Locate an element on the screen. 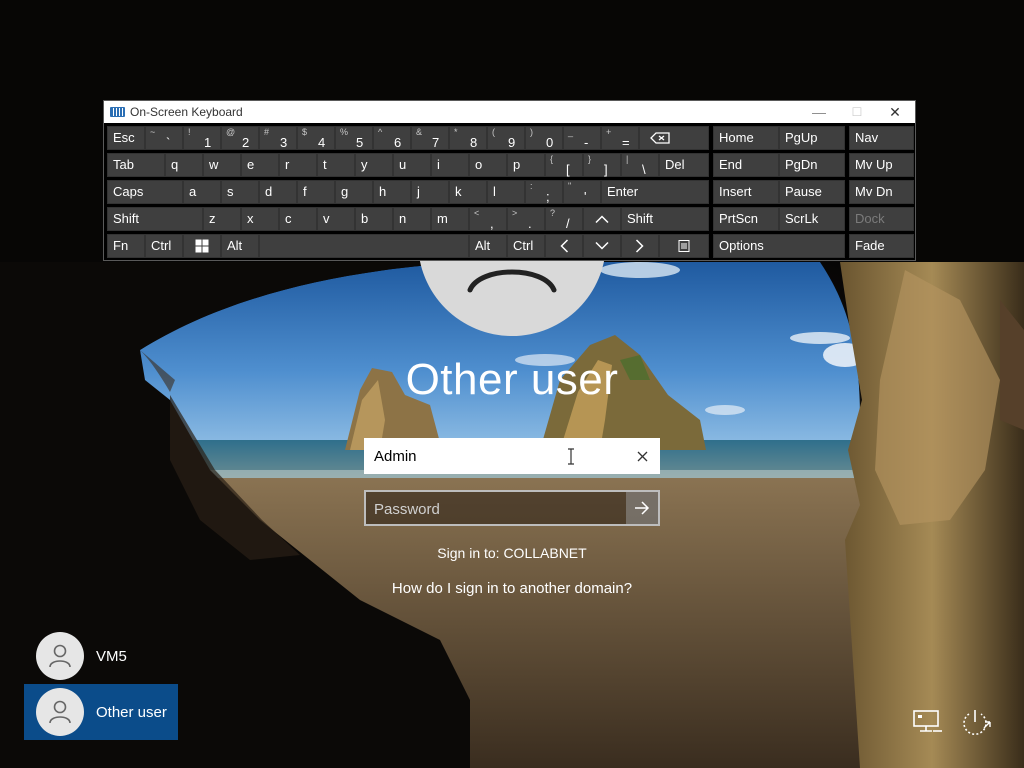 This screenshot has width=1024, height=768. key-g: g is located at coordinates (354, 192).